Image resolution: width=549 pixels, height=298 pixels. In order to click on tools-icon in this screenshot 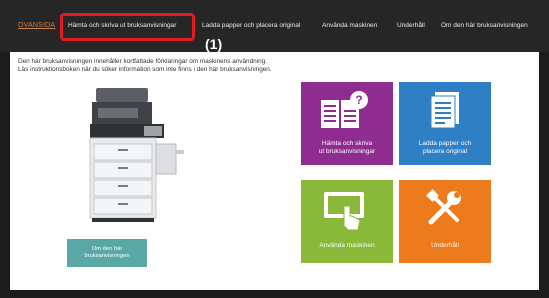, I will do `click(443, 207)`.